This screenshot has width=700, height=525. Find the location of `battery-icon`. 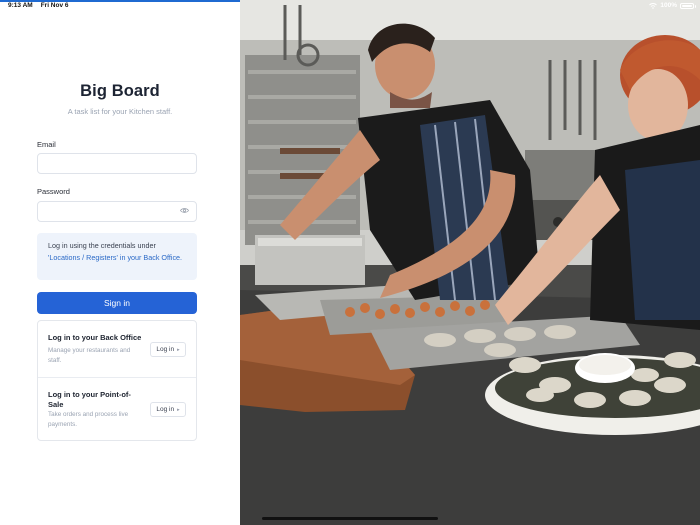

battery-icon is located at coordinates (688, 5).